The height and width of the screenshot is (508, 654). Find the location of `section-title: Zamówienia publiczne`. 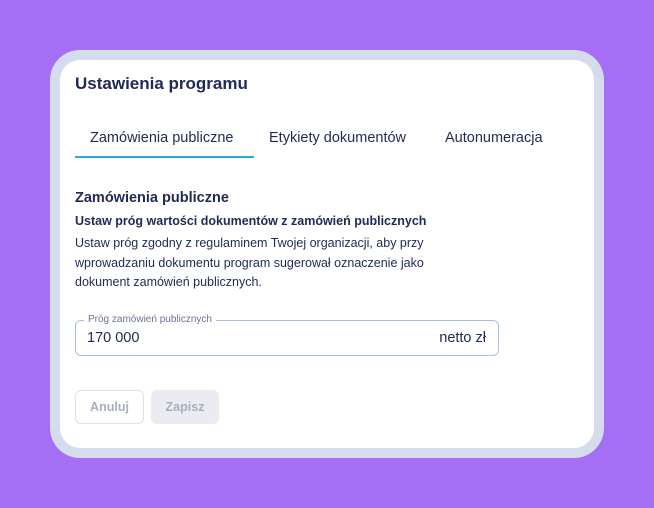

section-title: Zamówienia publiczne is located at coordinates (152, 198).